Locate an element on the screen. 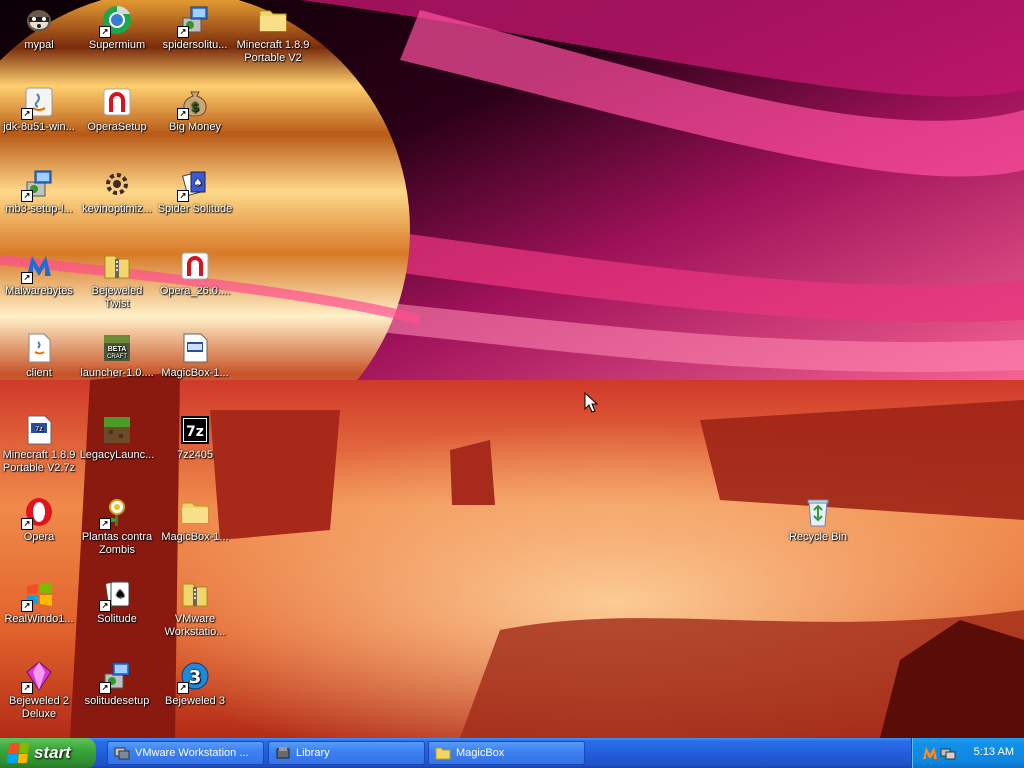 The height and width of the screenshot is (768, 1024). network-tray-icon is located at coordinates (948, 754).